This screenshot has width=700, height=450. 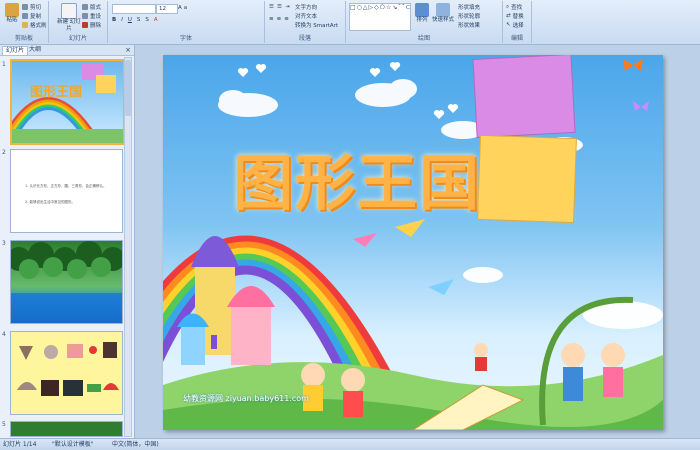 What do you see at coordinates (515, 16) in the screenshot?
I see `replace-button: ⇄ 替换` at bounding box center [515, 16].